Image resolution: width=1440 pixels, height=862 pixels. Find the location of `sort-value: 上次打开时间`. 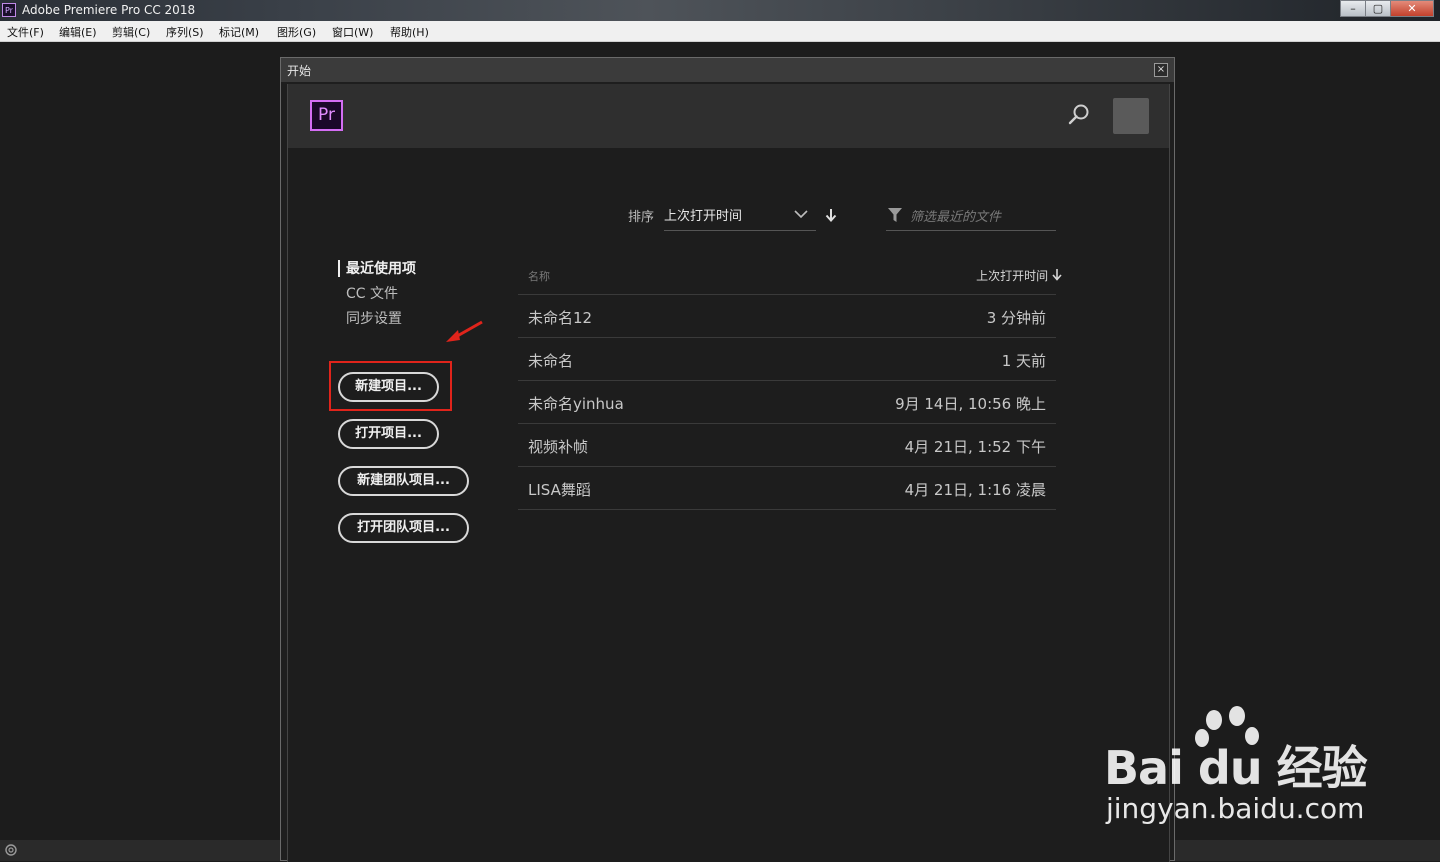

sort-value: 上次打开时间 is located at coordinates (703, 216).